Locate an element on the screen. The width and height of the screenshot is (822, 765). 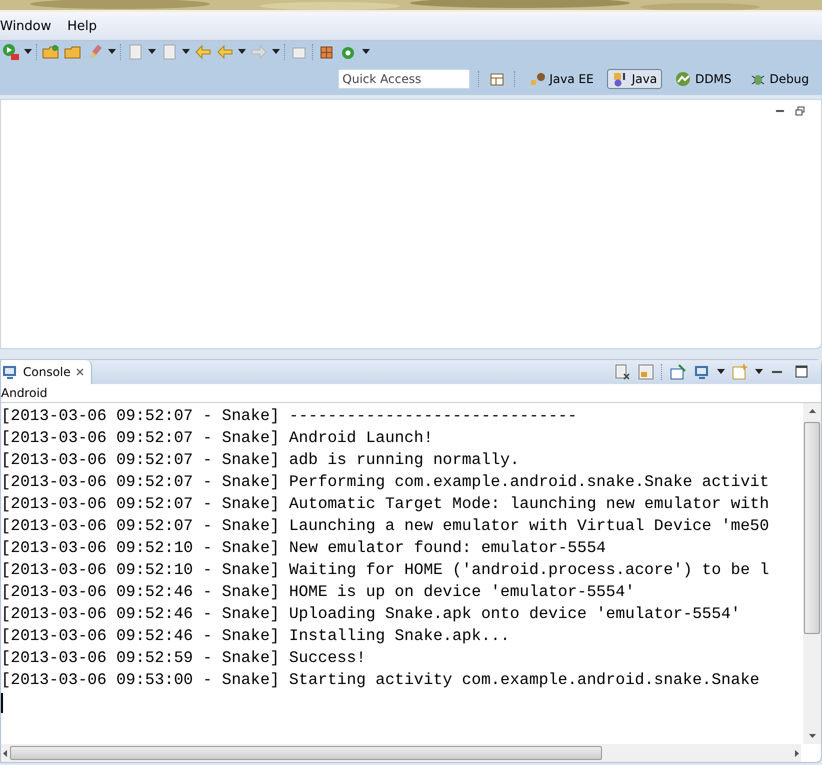
console-tab: Console is located at coordinates (46, 372).